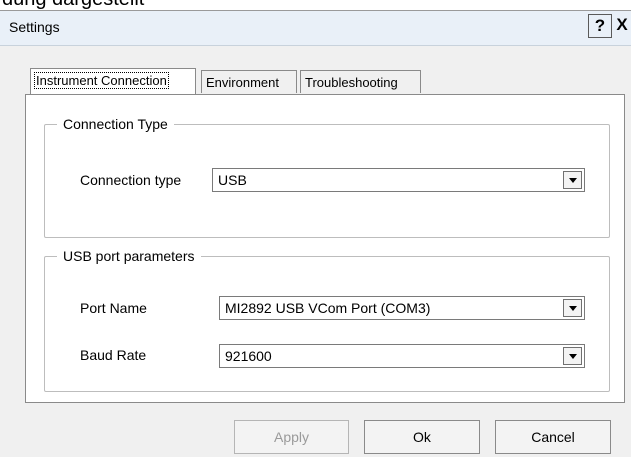 This screenshot has height=457, width=631. What do you see at coordinates (398, 180) in the screenshot?
I see `connection-type-select: USB` at bounding box center [398, 180].